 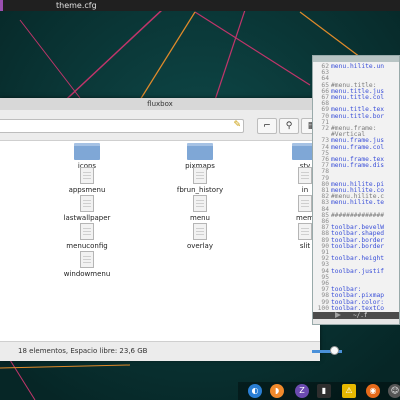 I want to click on item-label: appsmenu, so click(x=87, y=190).